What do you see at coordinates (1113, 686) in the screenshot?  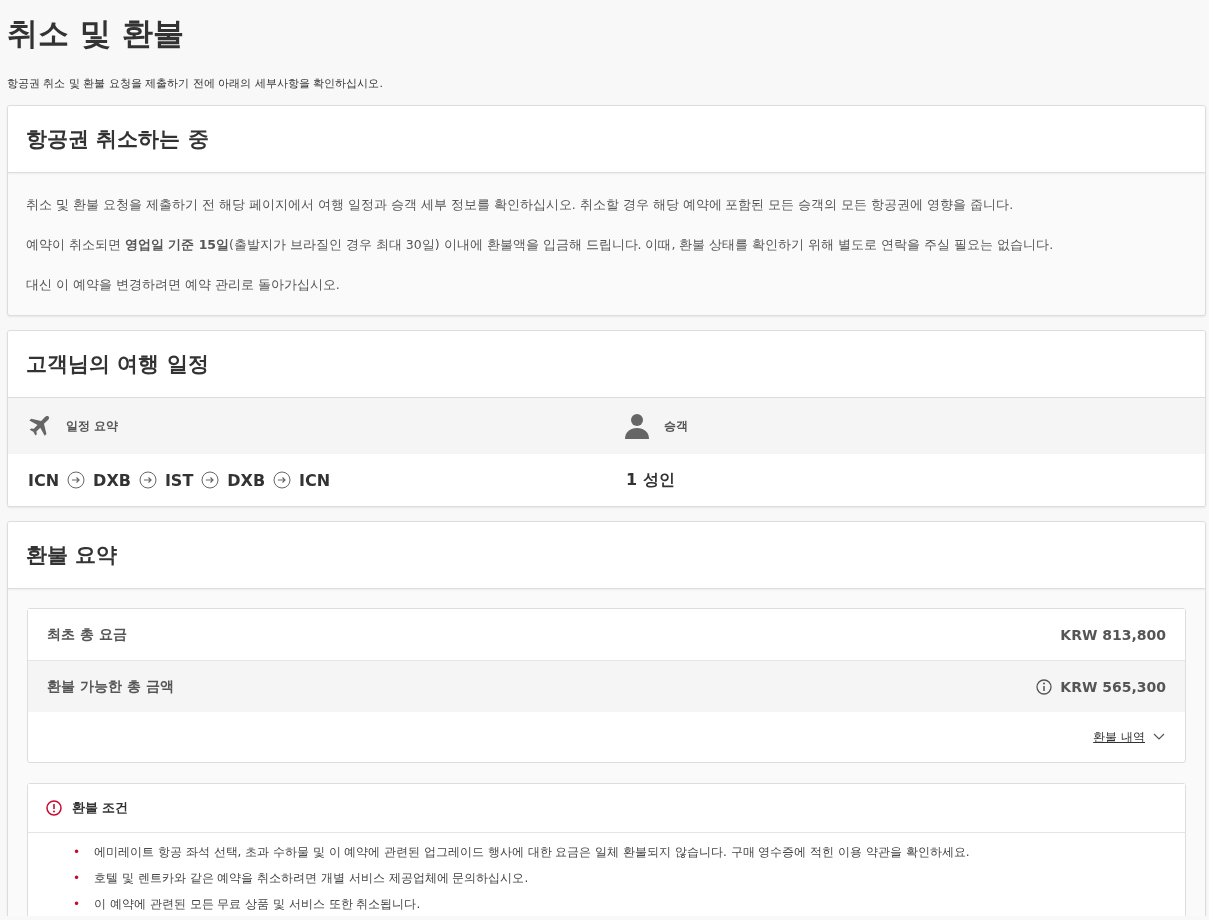 I see `amount-value: KRW 565,300` at bounding box center [1113, 686].